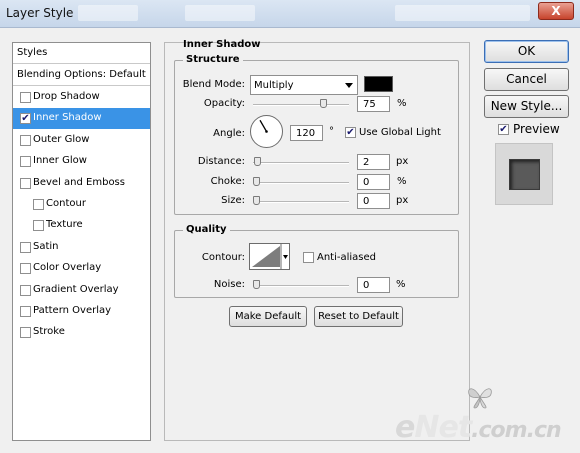 This screenshot has height=453, width=580. I want to click on reset-to-default-button: Reset to Default, so click(358, 316).